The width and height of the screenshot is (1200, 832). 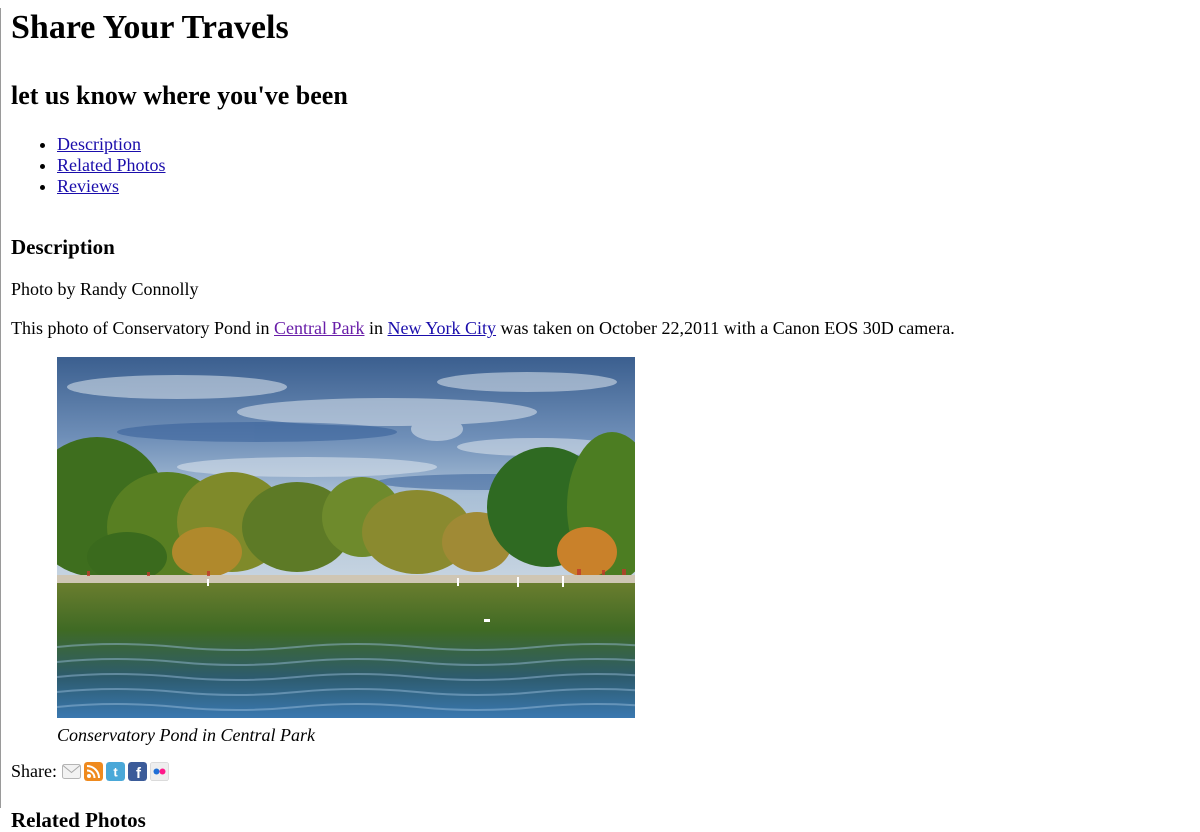 What do you see at coordinates (159, 771) in the screenshot?
I see `flickr-icon` at bounding box center [159, 771].